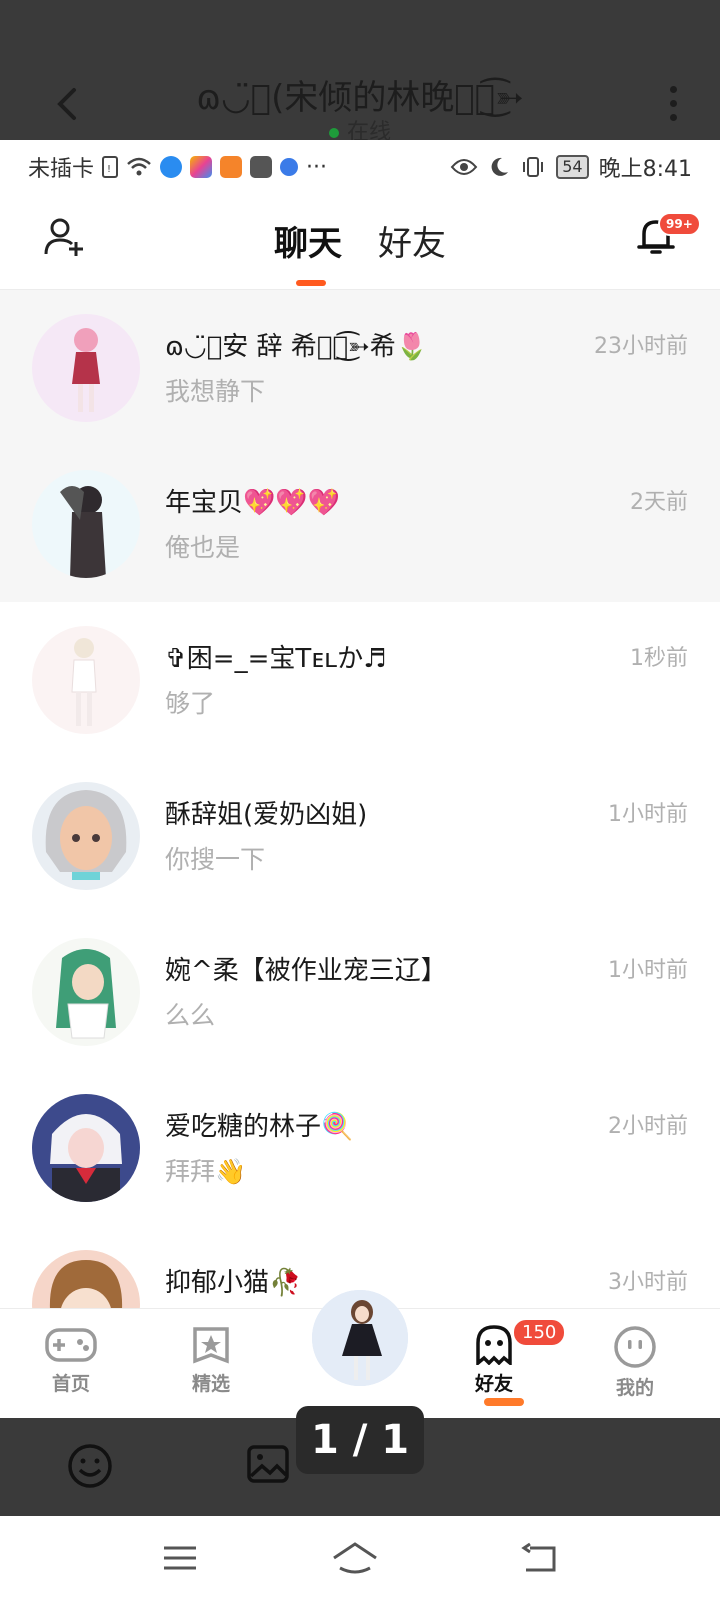 The width and height of the screenshot is (720, 1600). What do you see at coordinates (306, 971) in the screenshot?
I see `chat-name: 婉^柔【被作业宠三辽】` at bounding box center [306, 971].